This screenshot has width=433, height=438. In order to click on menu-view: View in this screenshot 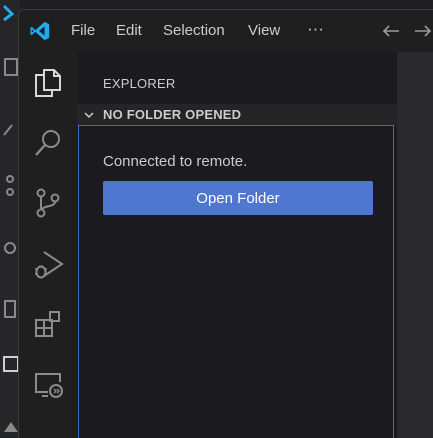, I will do `click(264, 30)`.